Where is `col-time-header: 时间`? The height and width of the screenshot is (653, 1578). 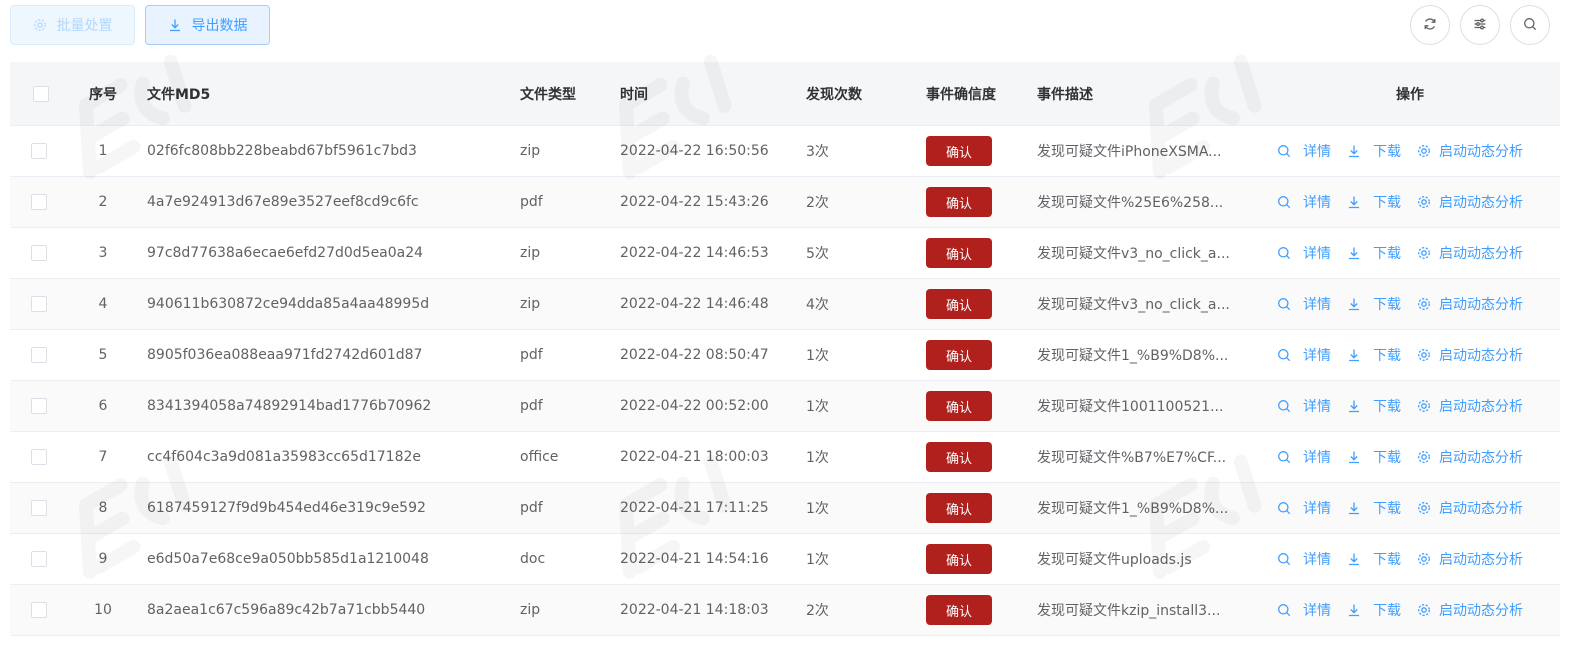 col-time-header: 时间 is located at coordinates (634, 94).